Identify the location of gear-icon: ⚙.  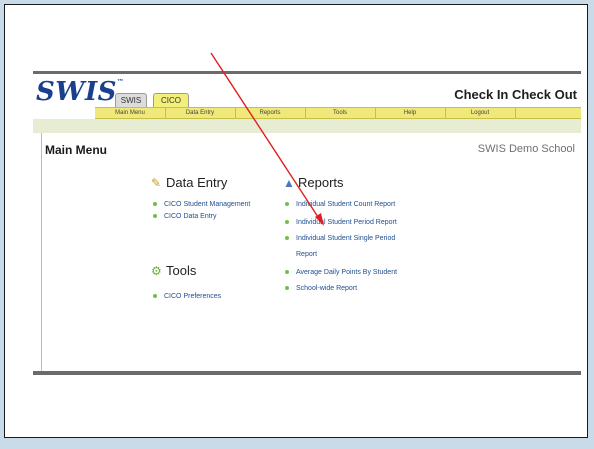
(156, 271).